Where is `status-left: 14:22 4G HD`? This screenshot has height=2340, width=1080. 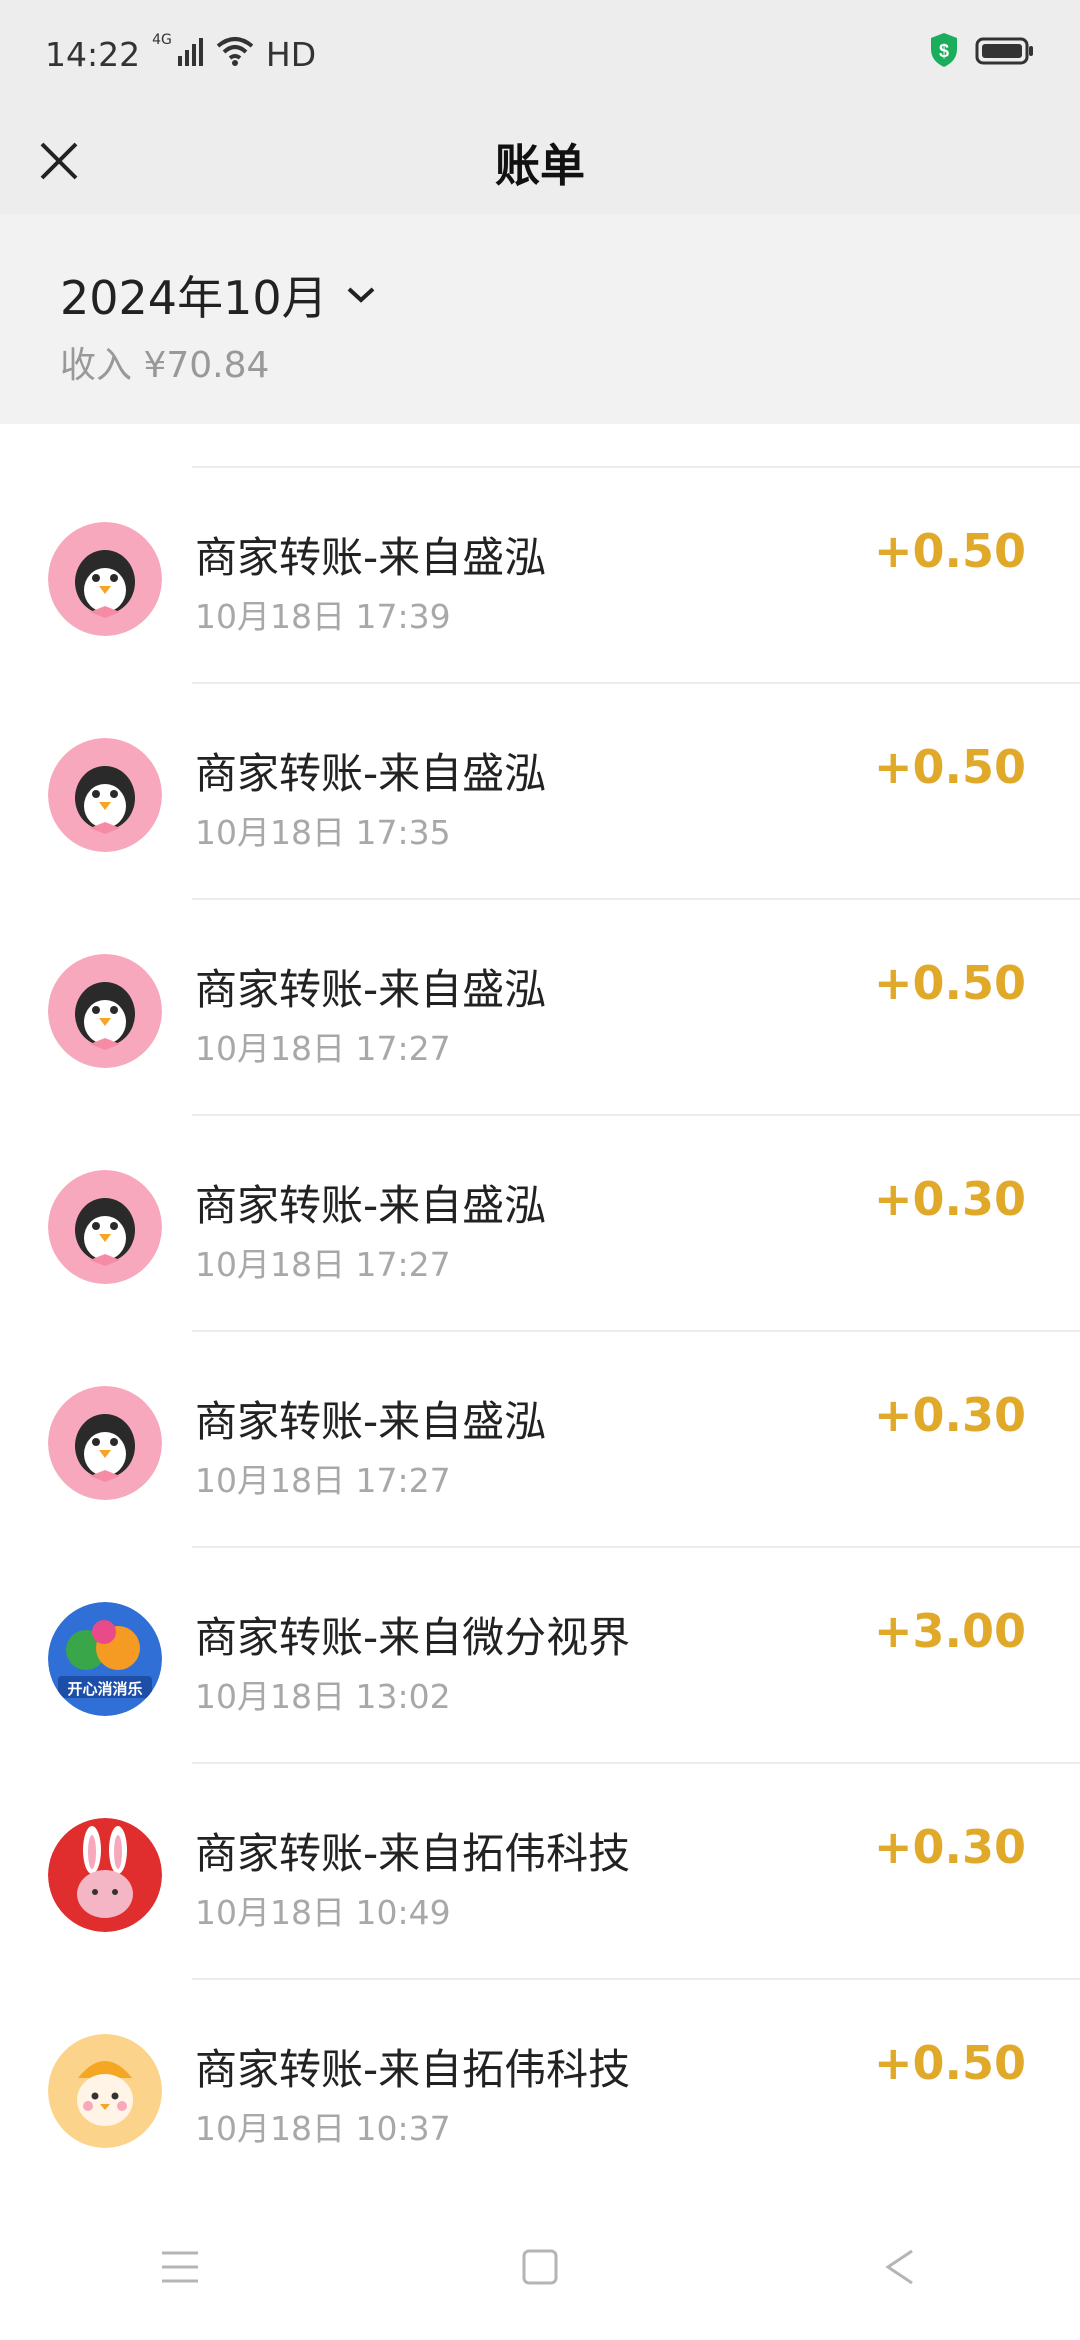 status-left: 14:22 4G HD is located at coordinates (181, 53).